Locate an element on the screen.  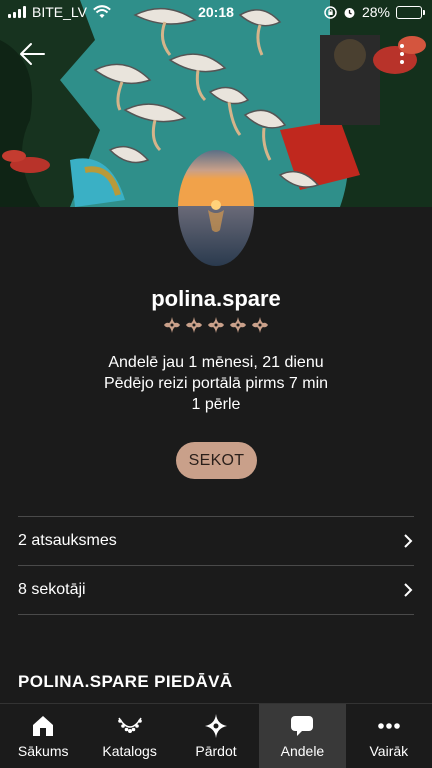
battery-percent: 28% is located at coordinates (375, 12).